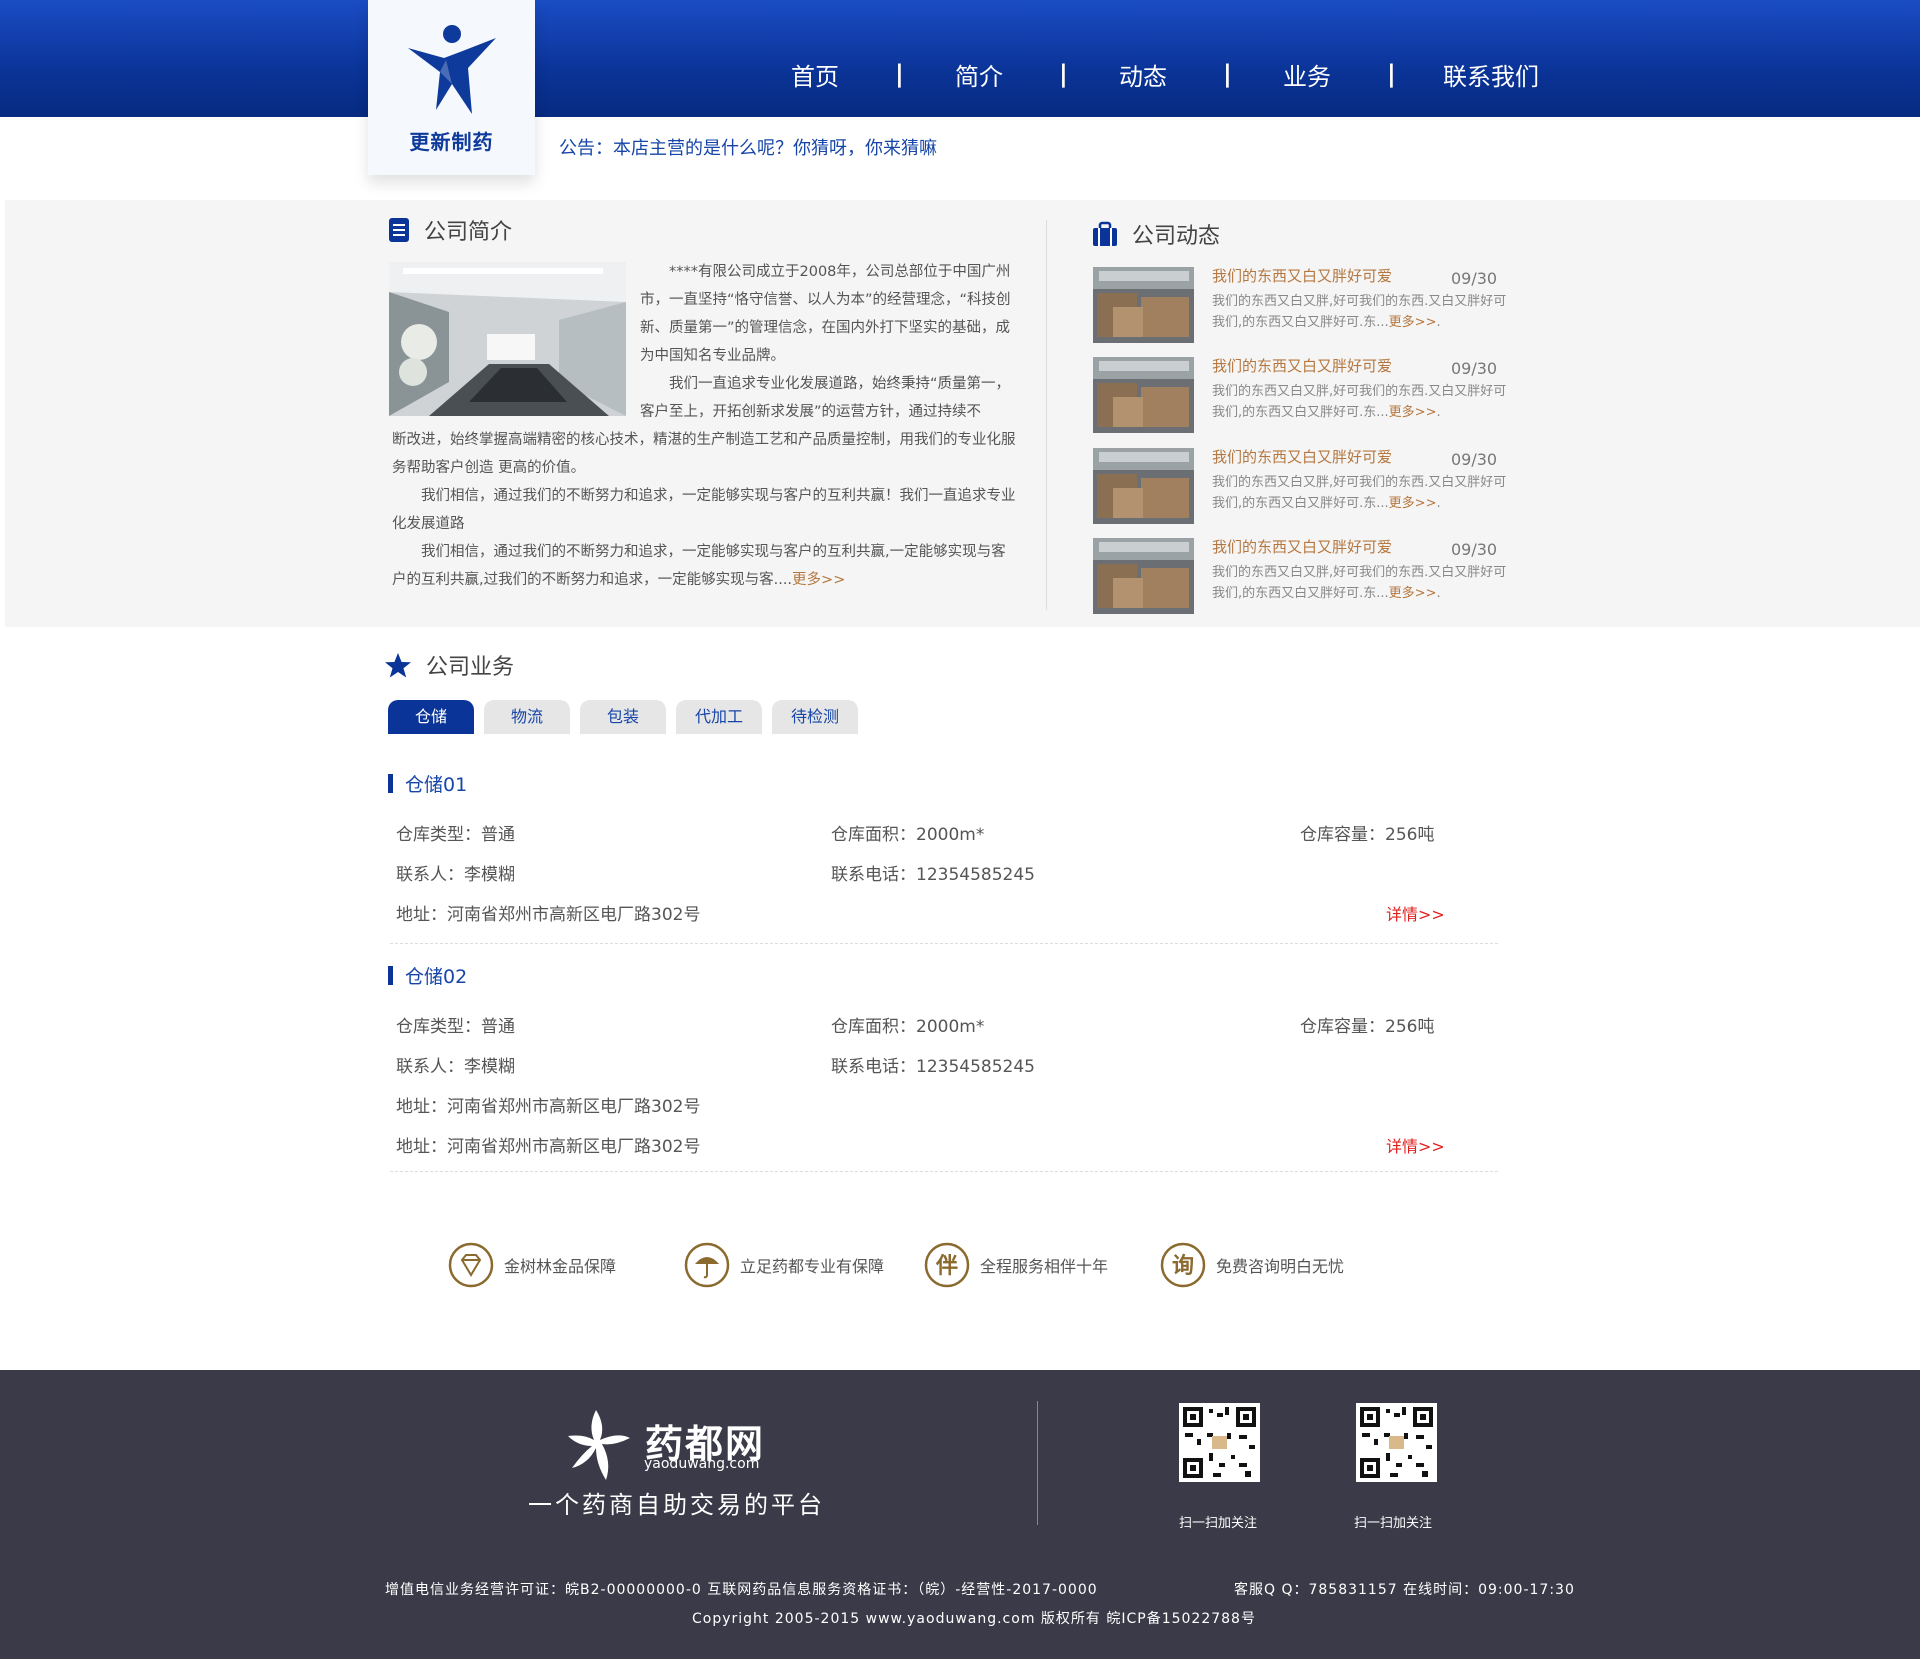 Image resolution: width=1920 pixels, height=1659 pixels. Describe the element at coordinates (398, 664) in the screenshot. I see `star-icon` at that location.